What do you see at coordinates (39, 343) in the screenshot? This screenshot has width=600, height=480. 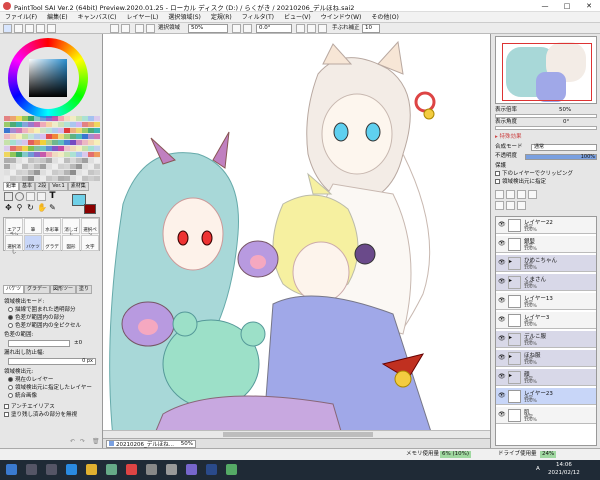 I see `color-range-slider` at bounding box center [39, 343].